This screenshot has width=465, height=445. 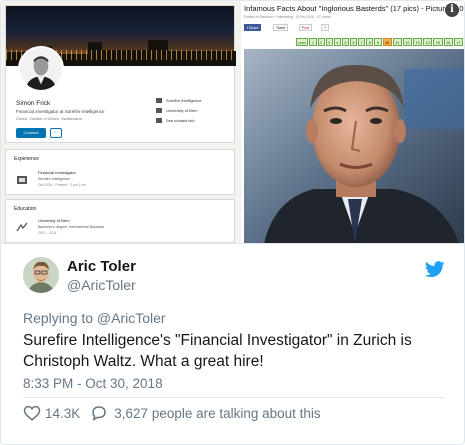 What do you see at coordinates (306, 27) in the screenshot?
I see `pin-button: Post` at bounding box center [306, 27].